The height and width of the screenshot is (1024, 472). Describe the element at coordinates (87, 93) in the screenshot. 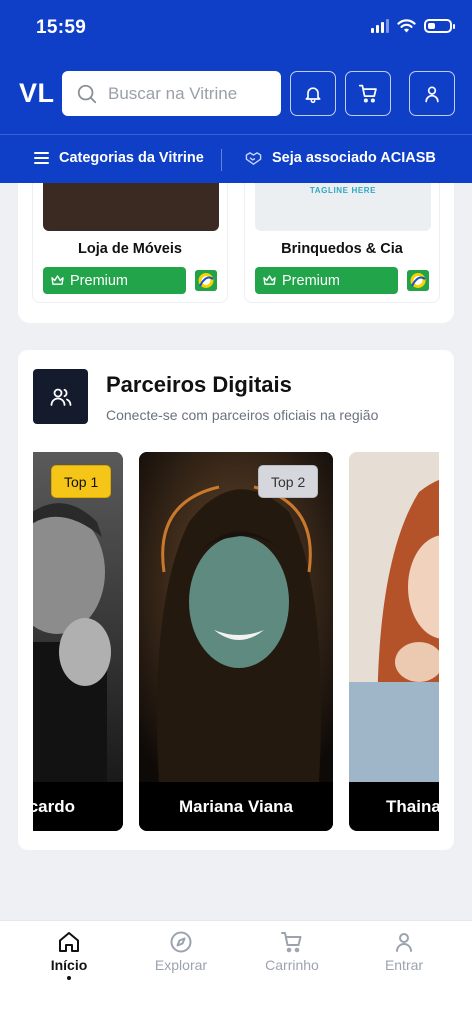

I see `search-icon` at that location.